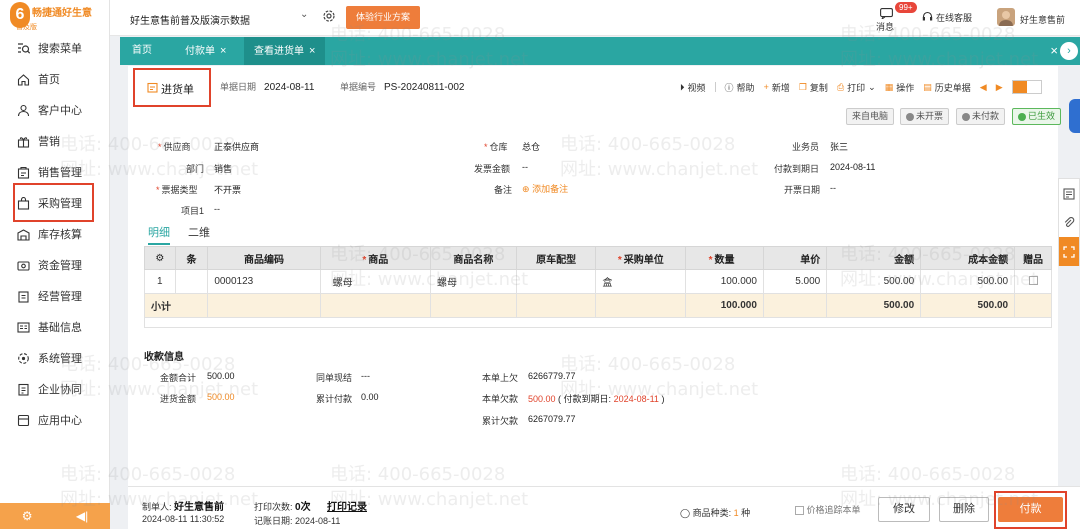  I want to click on invoice-date-value: --, so click(833, 188).